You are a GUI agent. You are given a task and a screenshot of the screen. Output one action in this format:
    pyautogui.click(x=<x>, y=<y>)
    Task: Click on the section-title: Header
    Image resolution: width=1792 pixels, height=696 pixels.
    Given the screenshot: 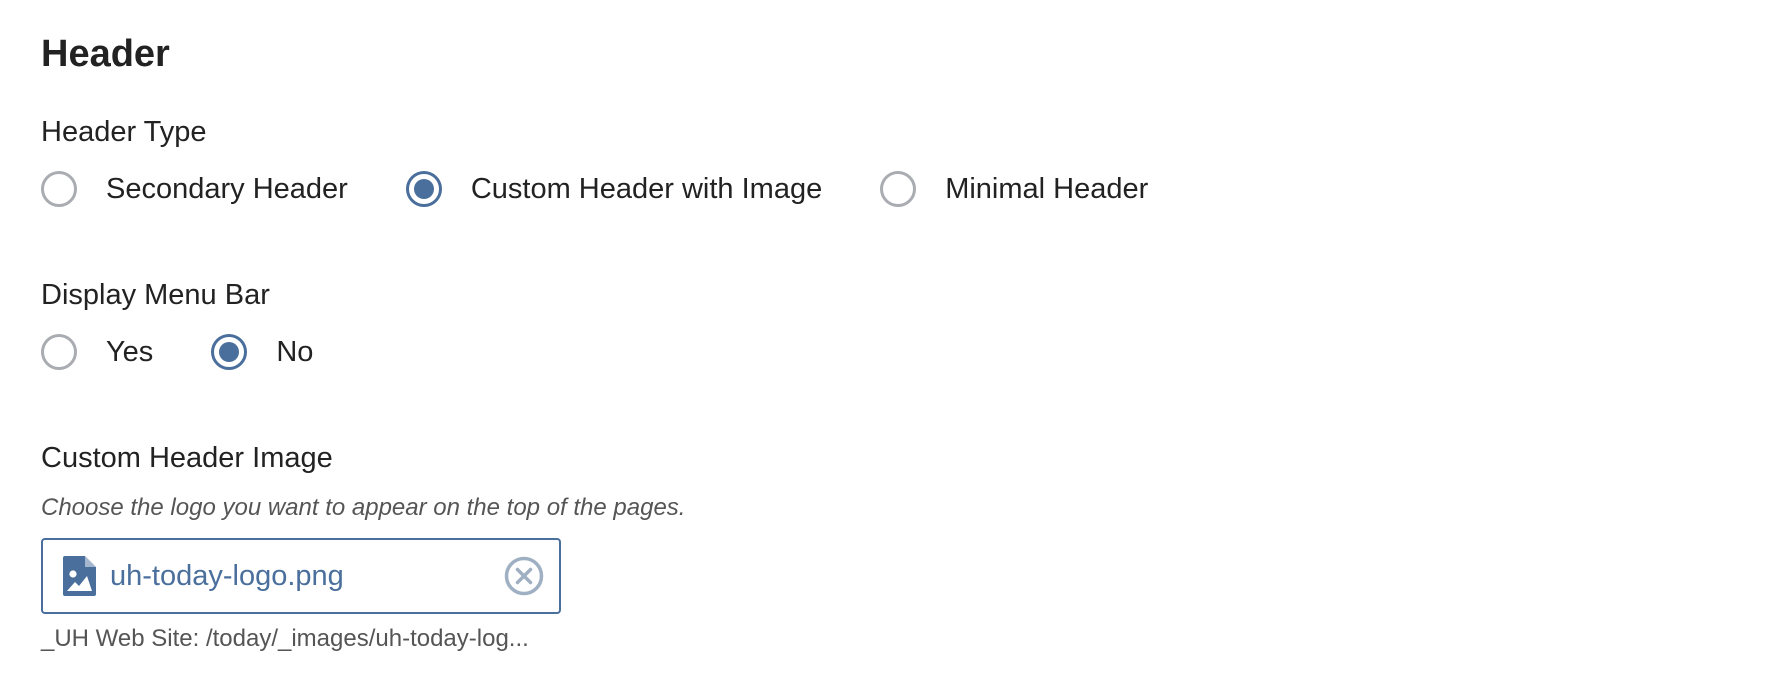 What is the action you would take?
    pyautogui.click(x=105, y=54)
    